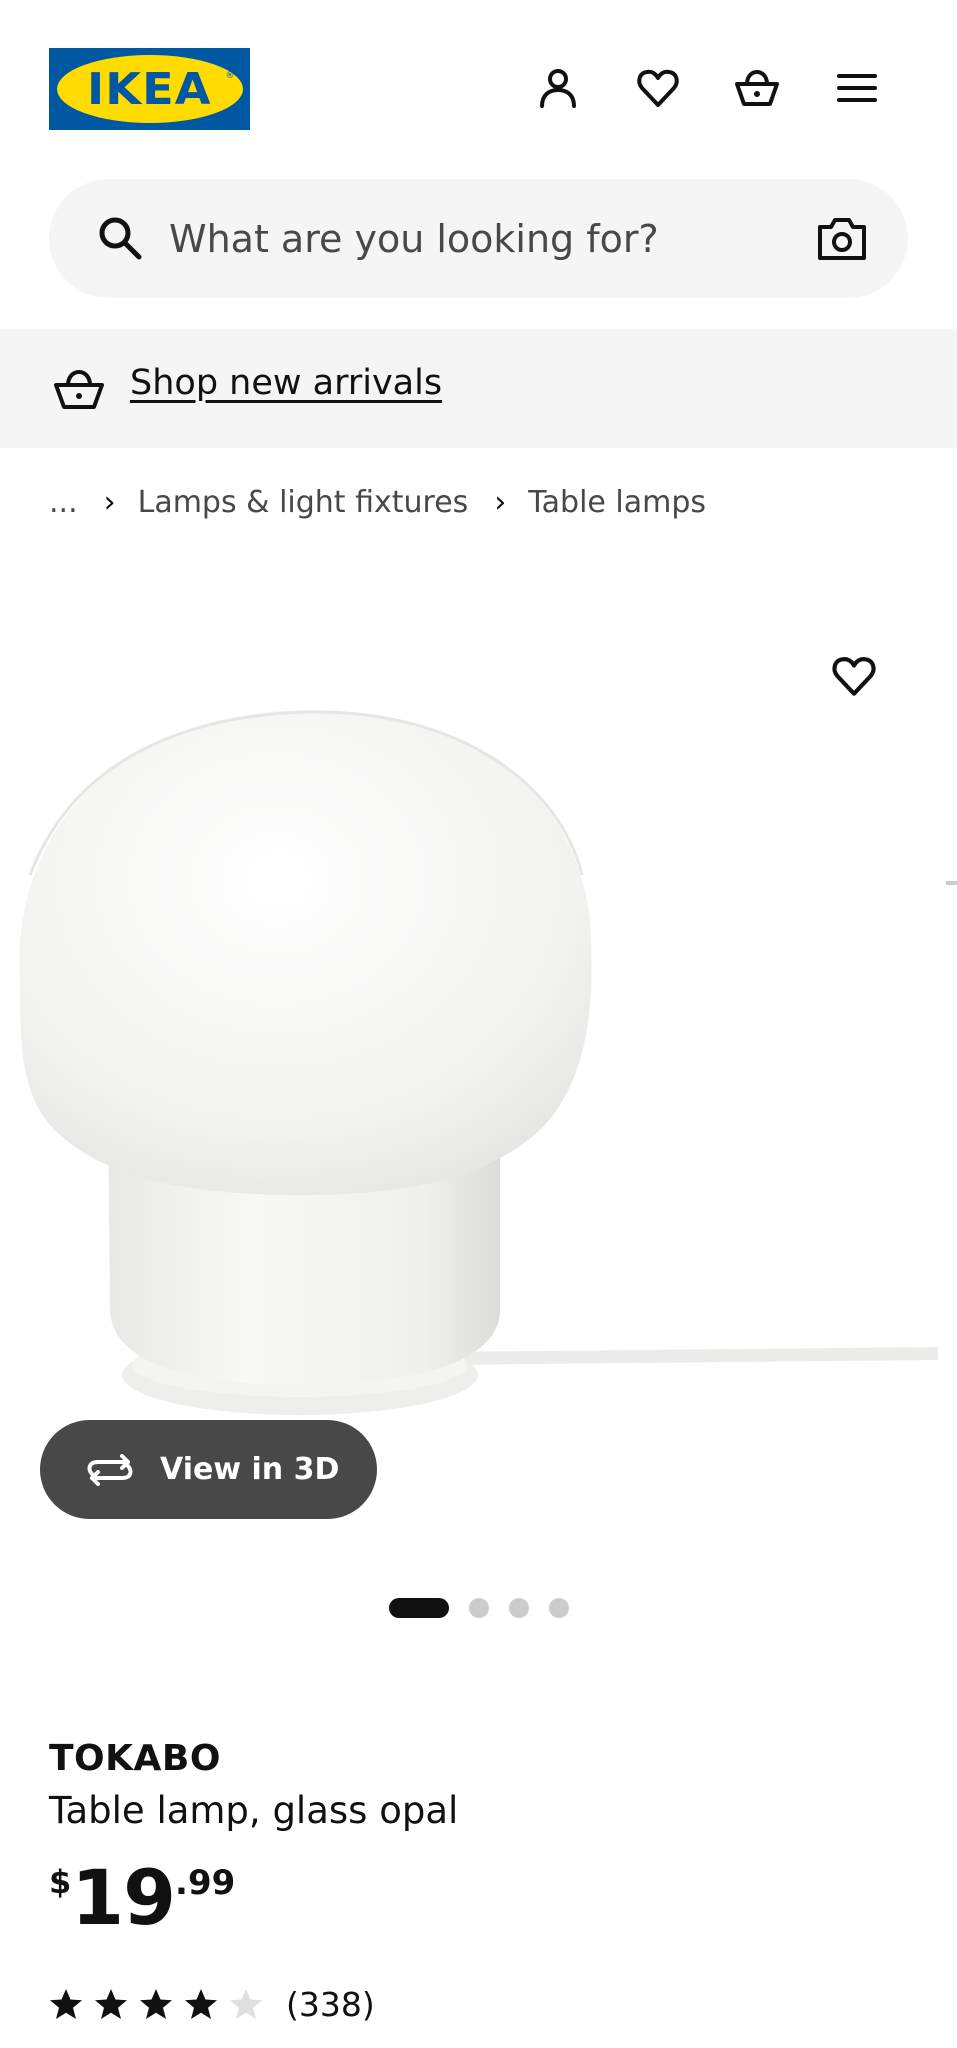  What do you see at coordinates (449, 239) in the screenshot?
I see `search-input` at bounding box center [449, 239].